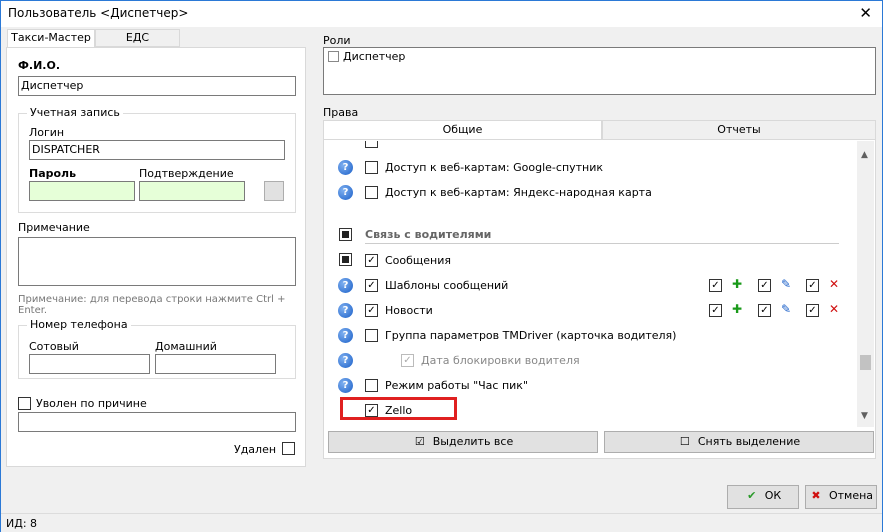 This screenshot has height=532, width=883. What do you see at coordinates (53, 173) in the screenshot?
I see `password-label: Пароль` at bounding box center [53, 173].